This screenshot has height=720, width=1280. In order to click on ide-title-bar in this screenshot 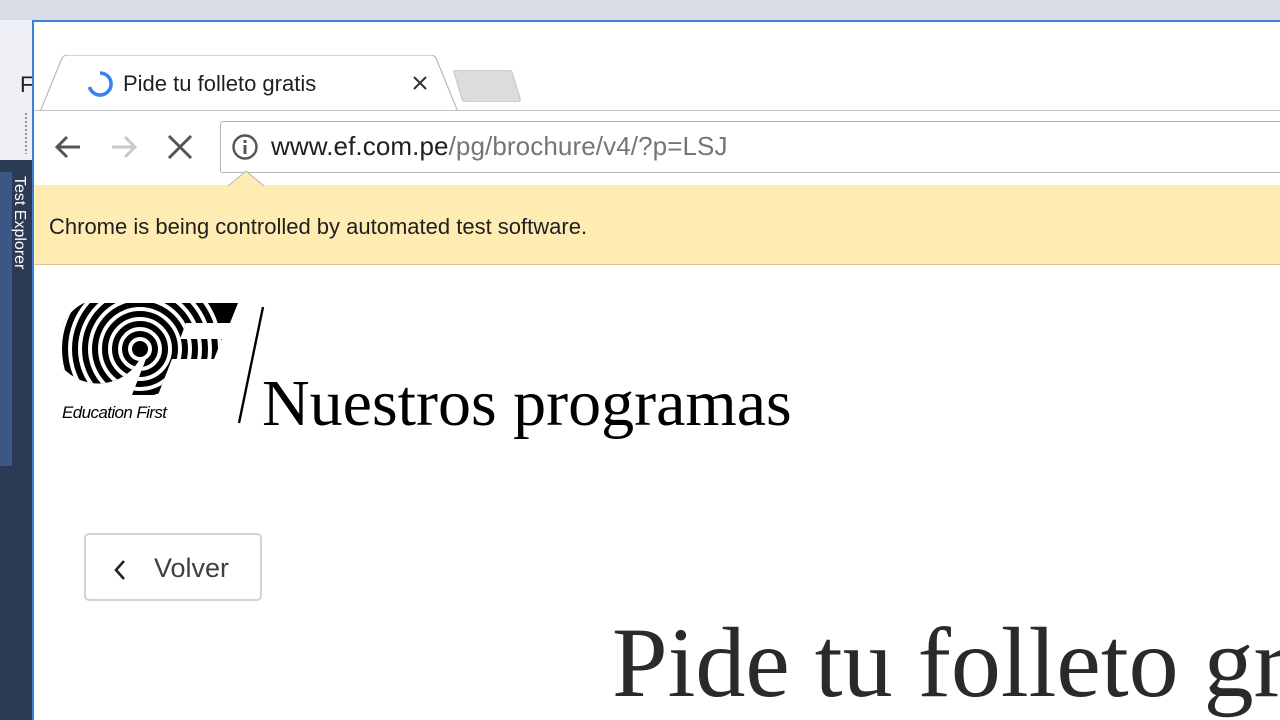, I will do `click(640, 10)`.